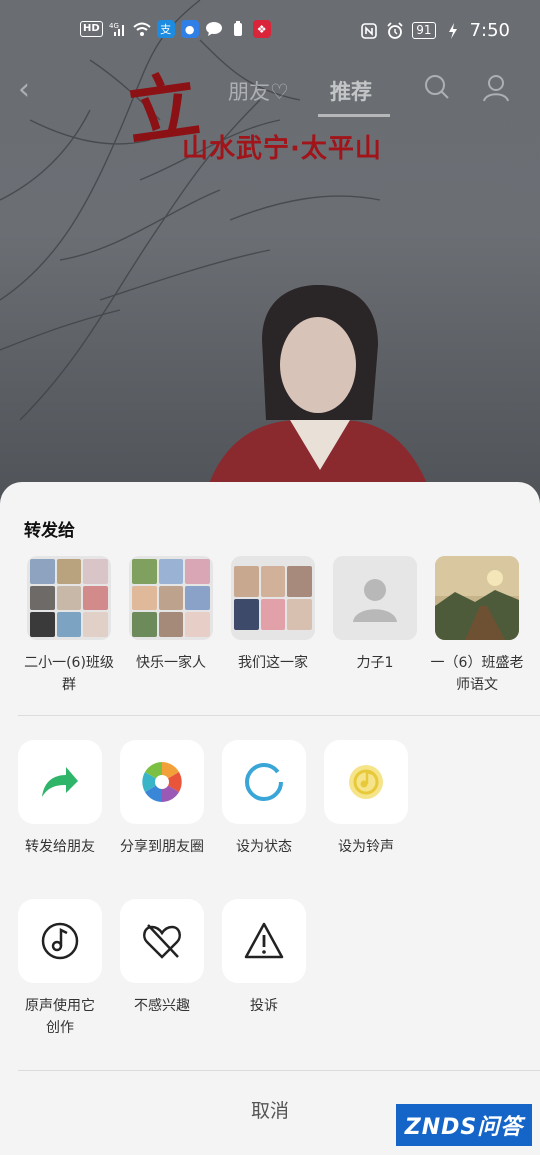 Image resolution: width=540 pixels, height=1155 pixels. I want to click on action-label: 设为状态, so click(264, 847).